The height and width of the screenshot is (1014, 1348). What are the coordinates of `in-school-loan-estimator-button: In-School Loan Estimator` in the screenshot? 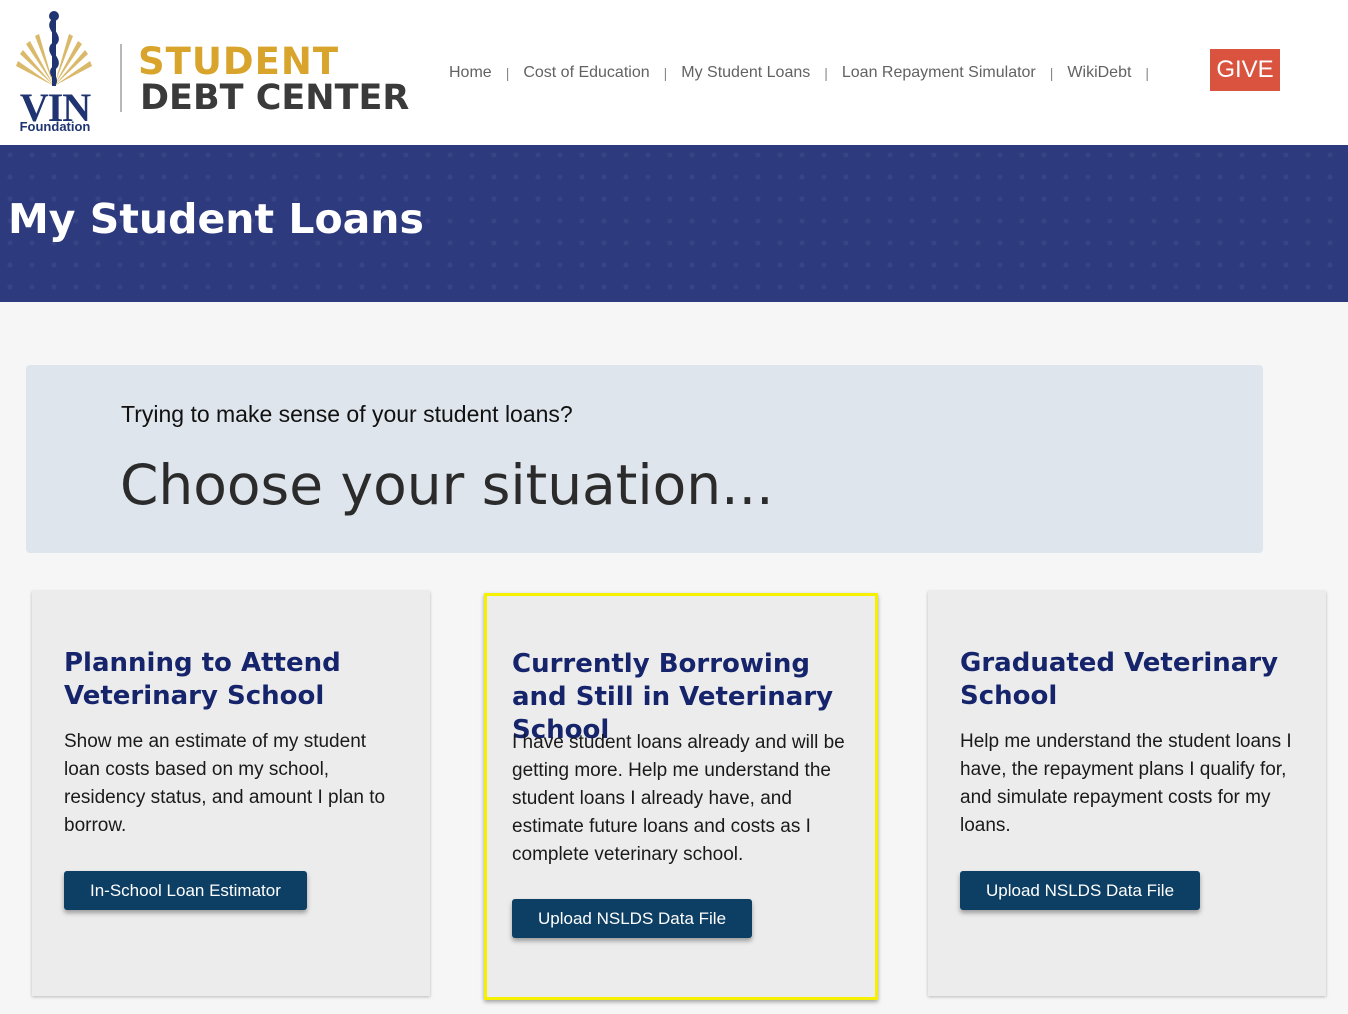 It's located at (185, 890).